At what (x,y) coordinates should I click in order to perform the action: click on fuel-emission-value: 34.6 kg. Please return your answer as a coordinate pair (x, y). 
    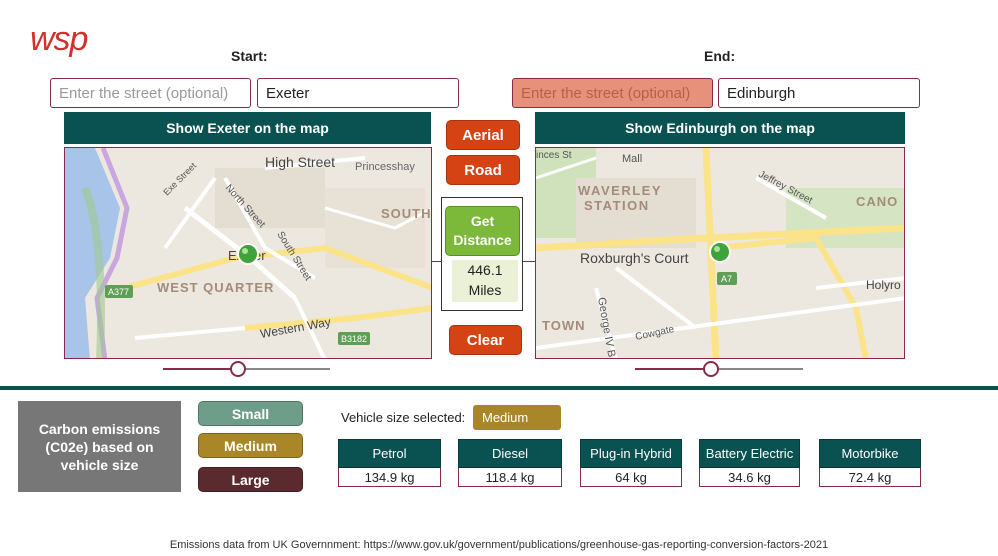
    Looking at the image, I should click on (749, 477).